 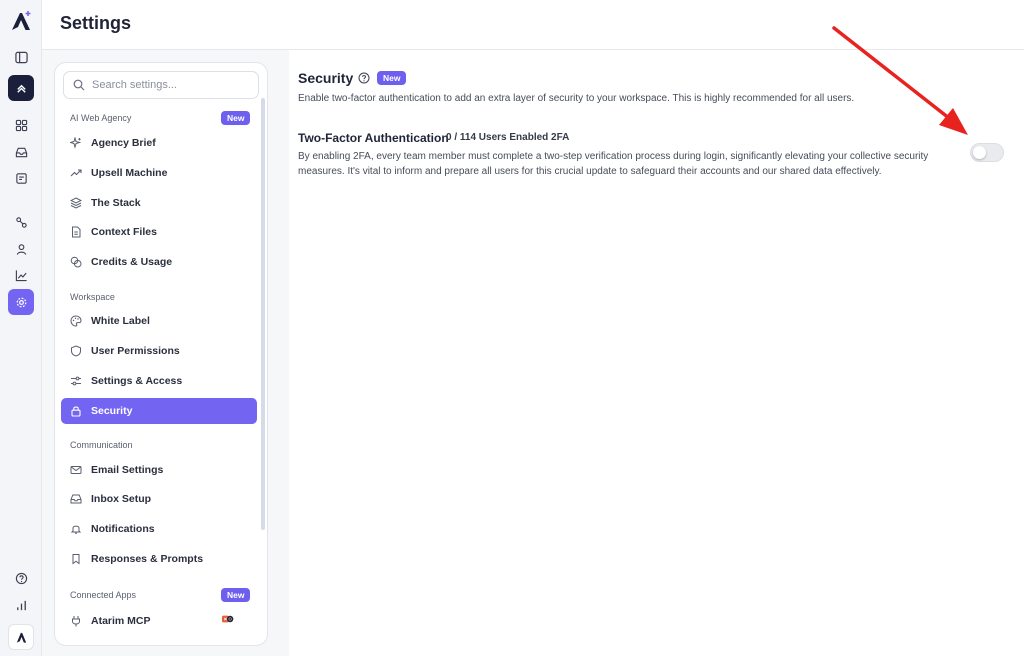 What do you see at coordinates (228, 619) in the screenshot?
I see `connected-app-icons` at bounding box center [228, 619].